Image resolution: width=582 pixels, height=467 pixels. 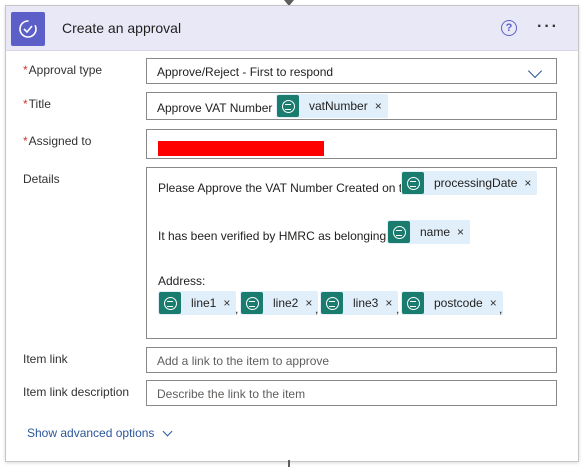 I want to click on line1-token: line1 ×, so click(x=197, y=303).